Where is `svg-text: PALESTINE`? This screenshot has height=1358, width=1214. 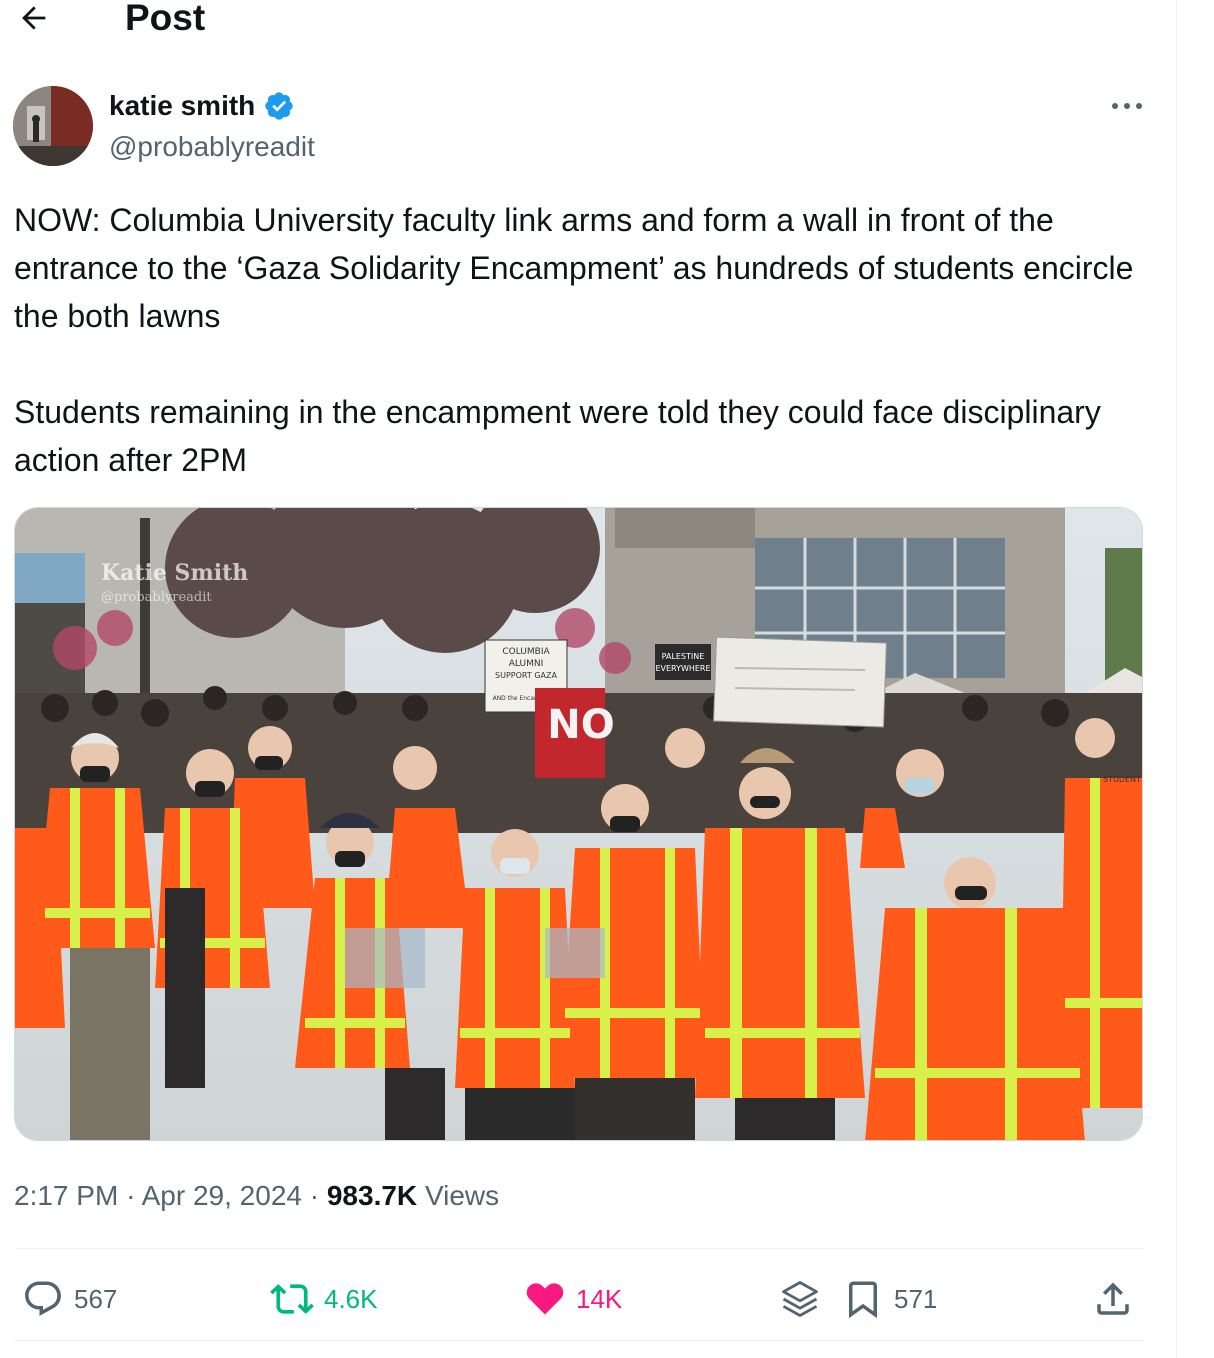
svg-text: PALESTINE is located at coordinates (683, 656).